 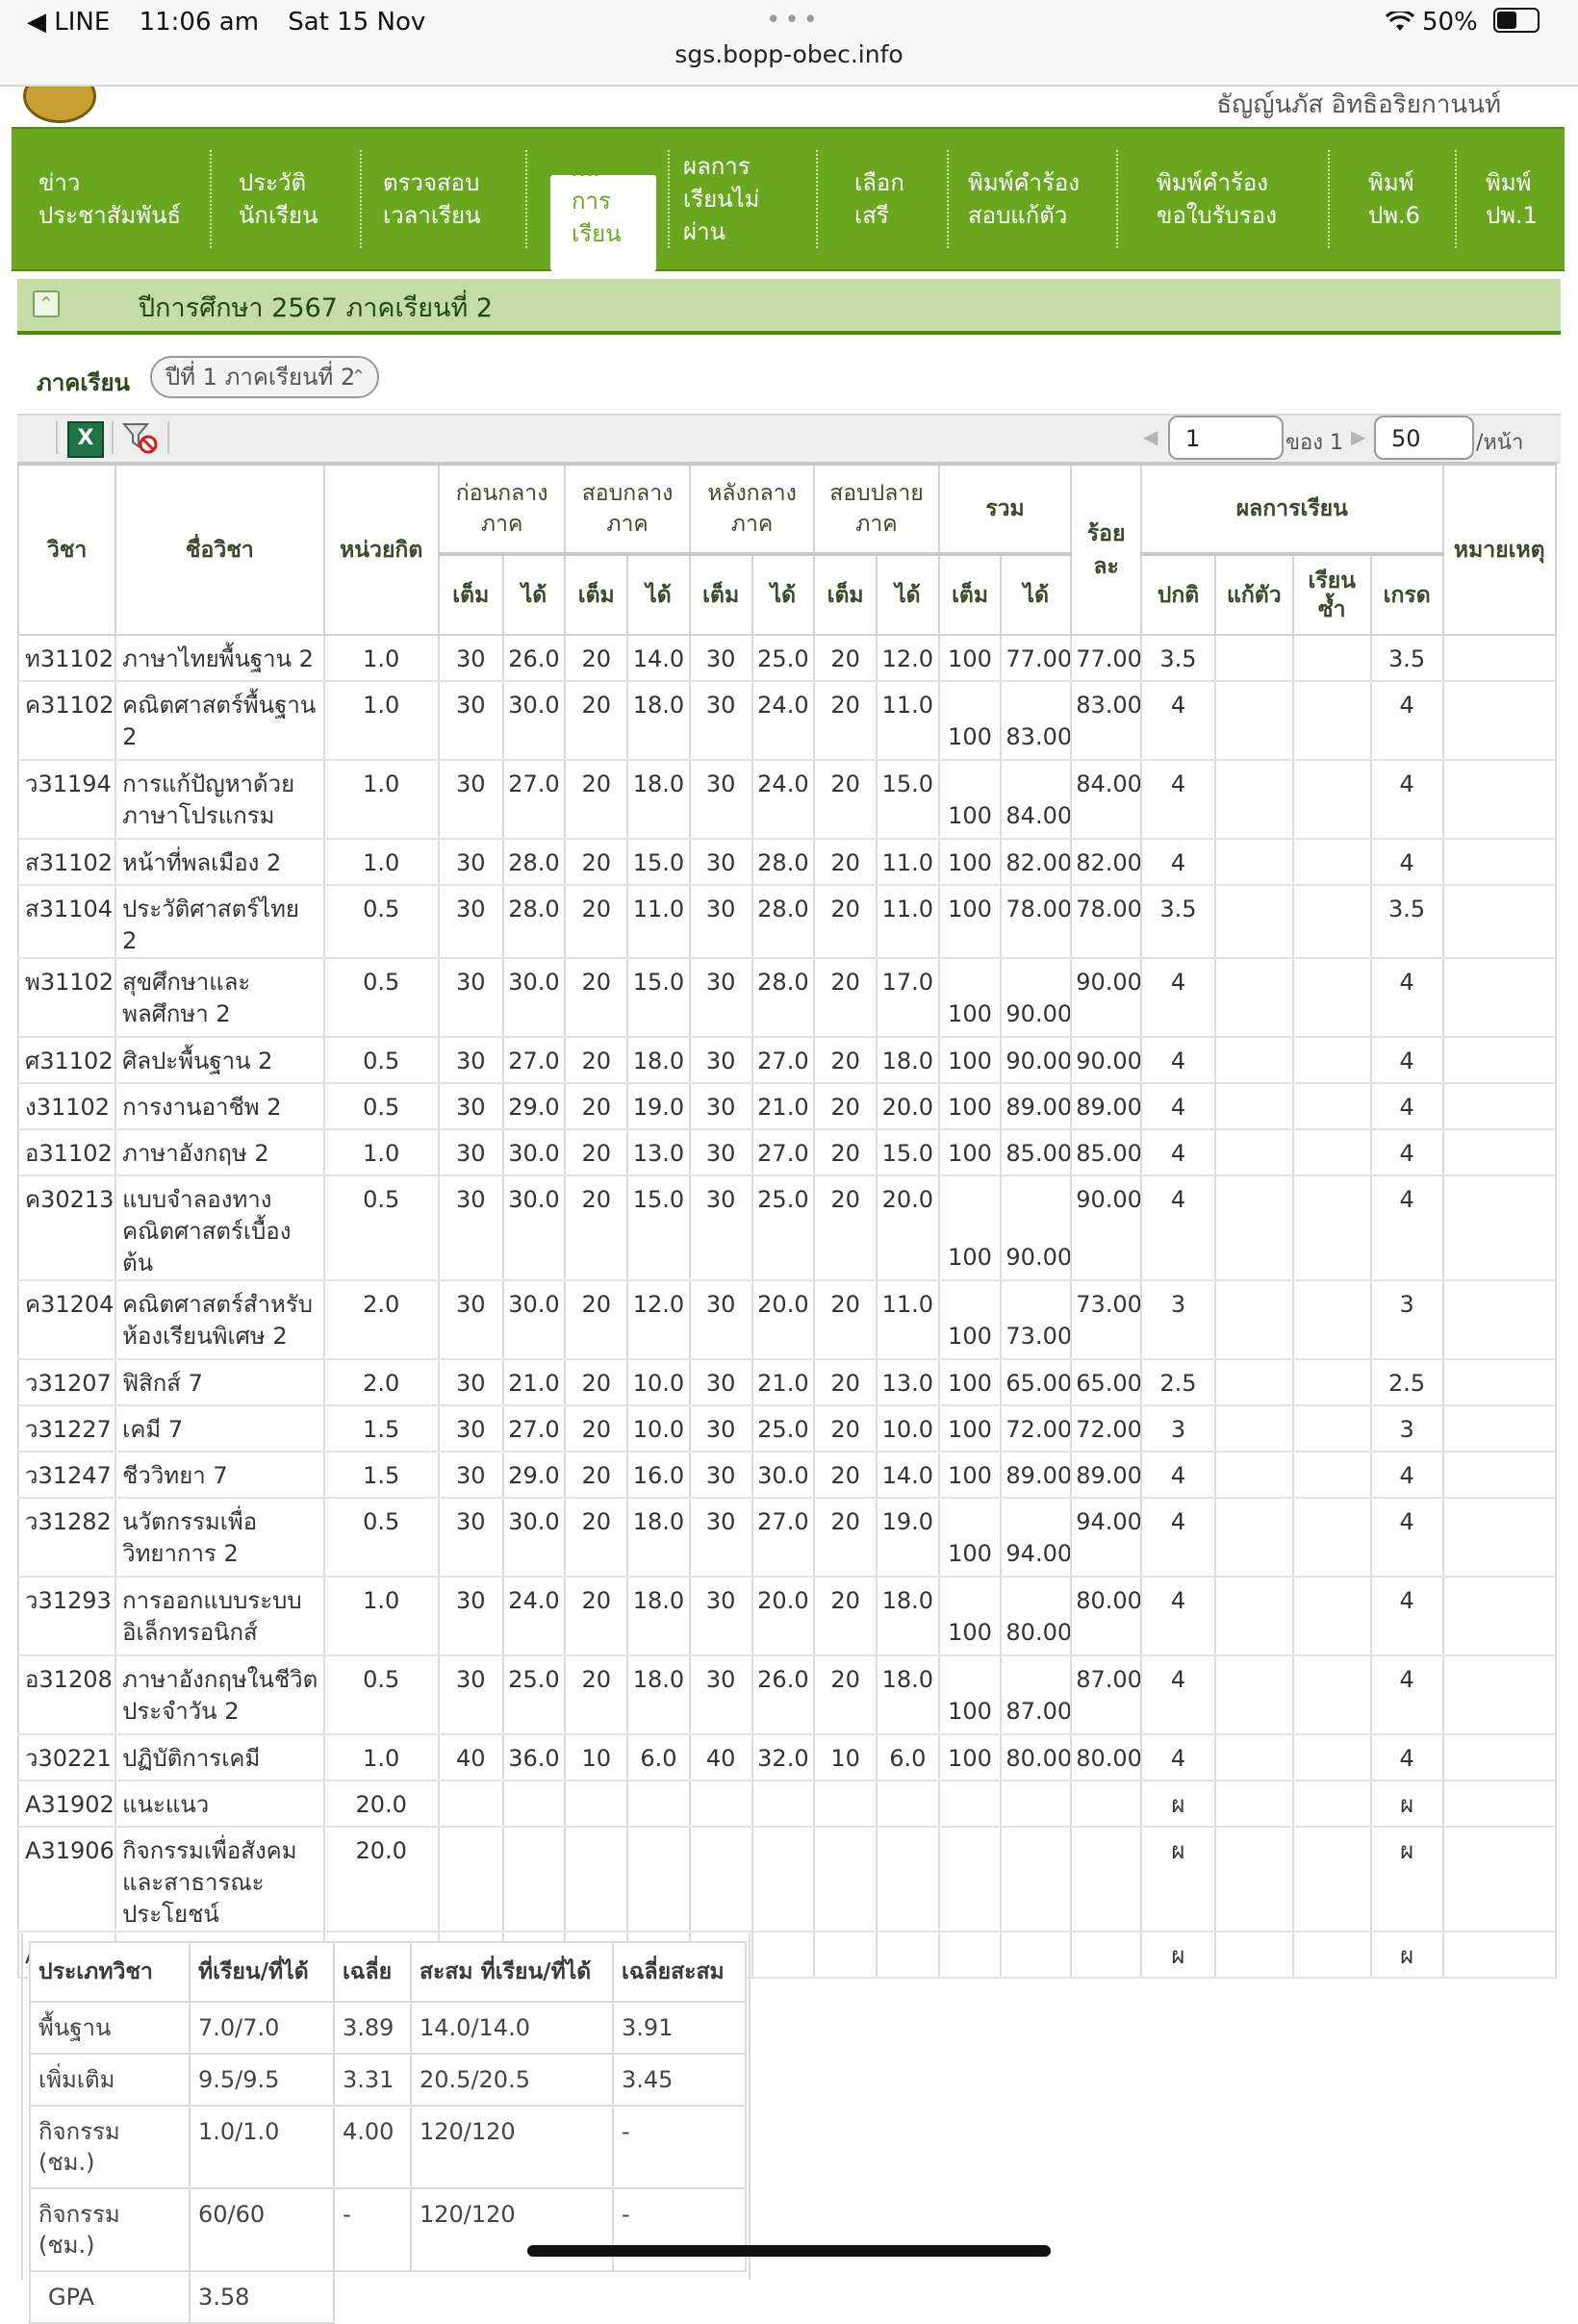 What do you see at coordinates (658, 1152) in the screenshot?
I see `cell-score-got: 13.0` at bounding box center [658, 1152].